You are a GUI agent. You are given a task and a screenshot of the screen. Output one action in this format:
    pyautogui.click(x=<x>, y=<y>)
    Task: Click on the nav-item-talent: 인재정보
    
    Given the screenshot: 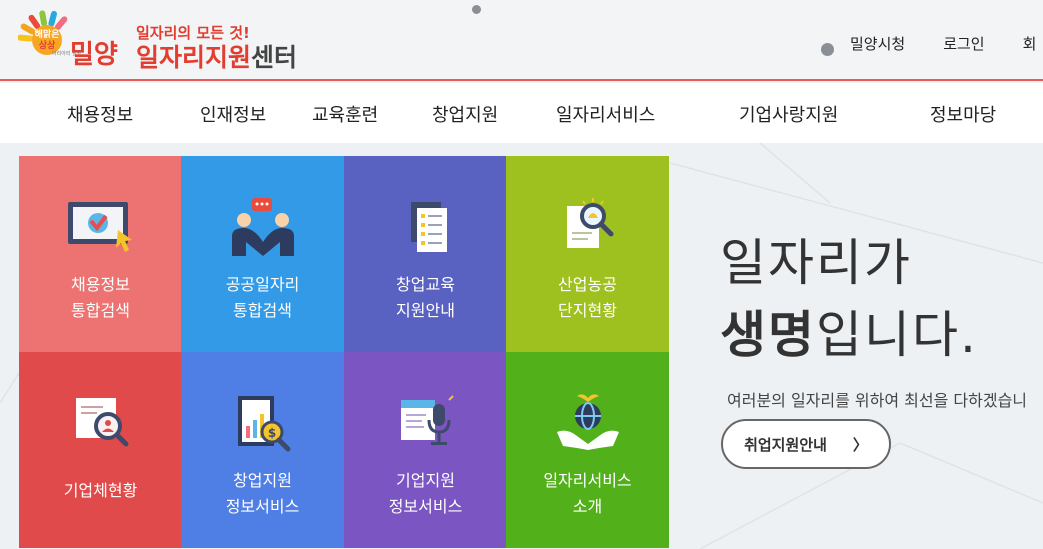 What is the action you would take?
    pyautogui.click(x=233, y=114)
    